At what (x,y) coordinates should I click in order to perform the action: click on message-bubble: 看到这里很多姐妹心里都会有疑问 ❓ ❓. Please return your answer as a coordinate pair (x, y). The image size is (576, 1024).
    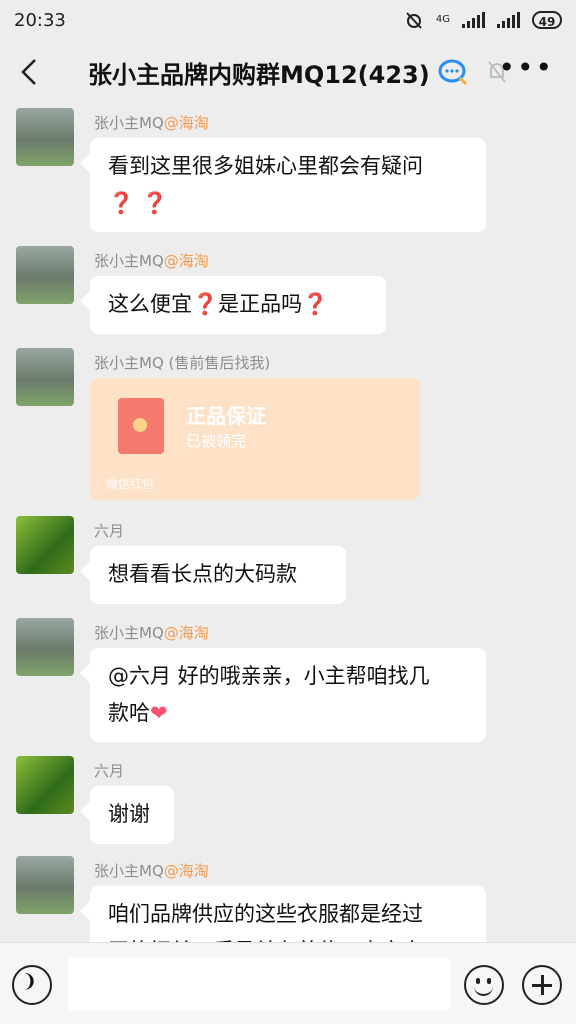
    Looking at the image, I should click on (288, 185).